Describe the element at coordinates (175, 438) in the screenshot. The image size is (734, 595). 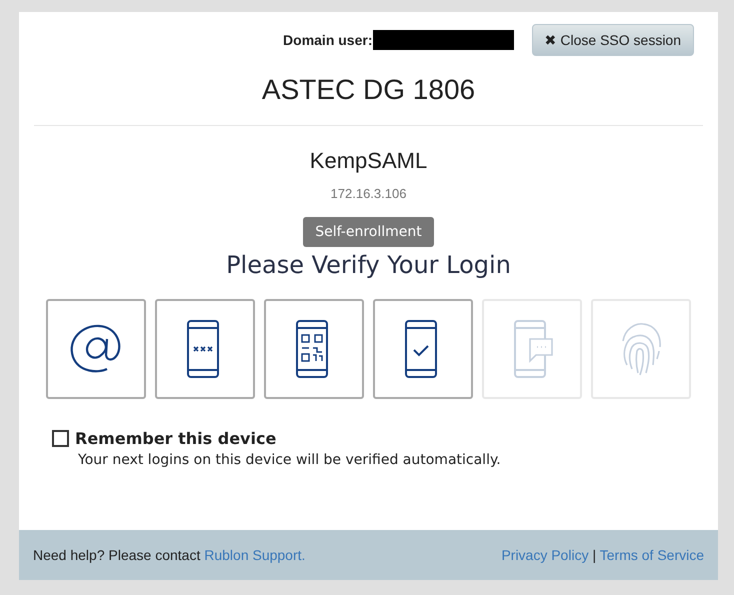
I see `remember-label: Remember this device` at that location.